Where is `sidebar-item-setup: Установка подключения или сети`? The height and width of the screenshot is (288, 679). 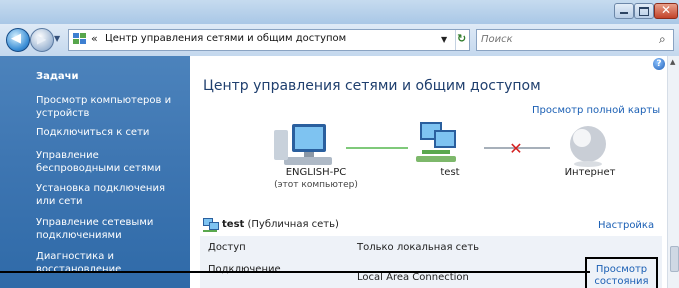
sidebar-item-setup: Установка подключения или сети is located at coordinates (110, 195).